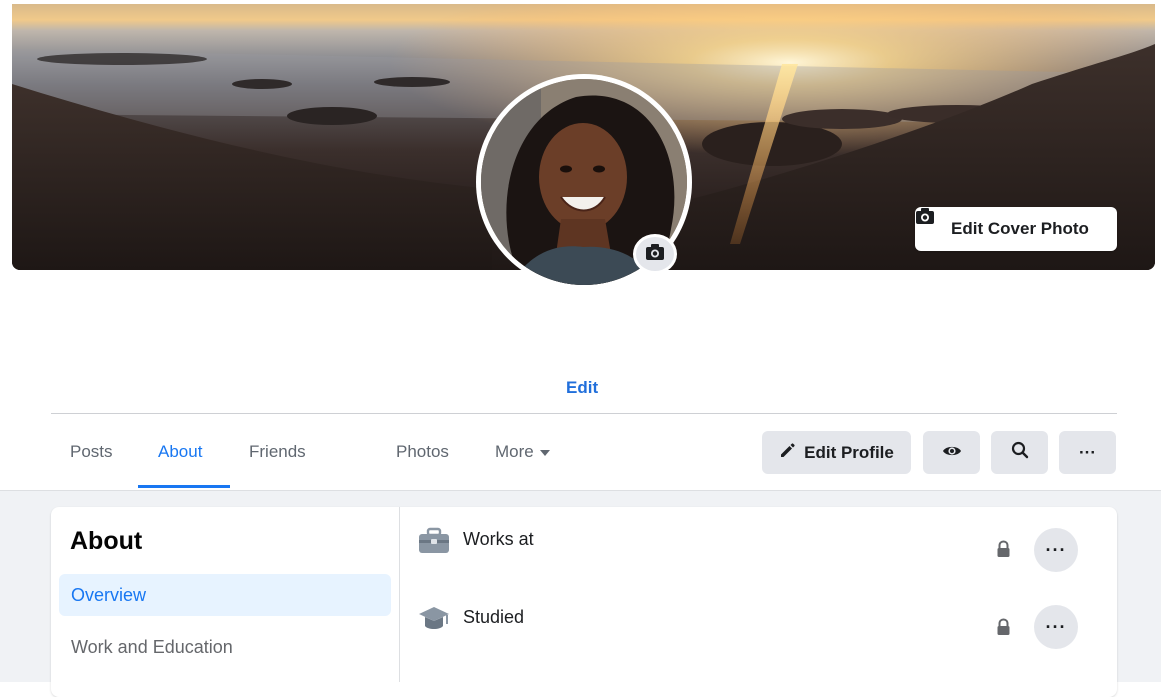 Image resolution: width=1161 pixels, height=697 pixels. I want to click on more-options-button: ···, so click(1087, 452).